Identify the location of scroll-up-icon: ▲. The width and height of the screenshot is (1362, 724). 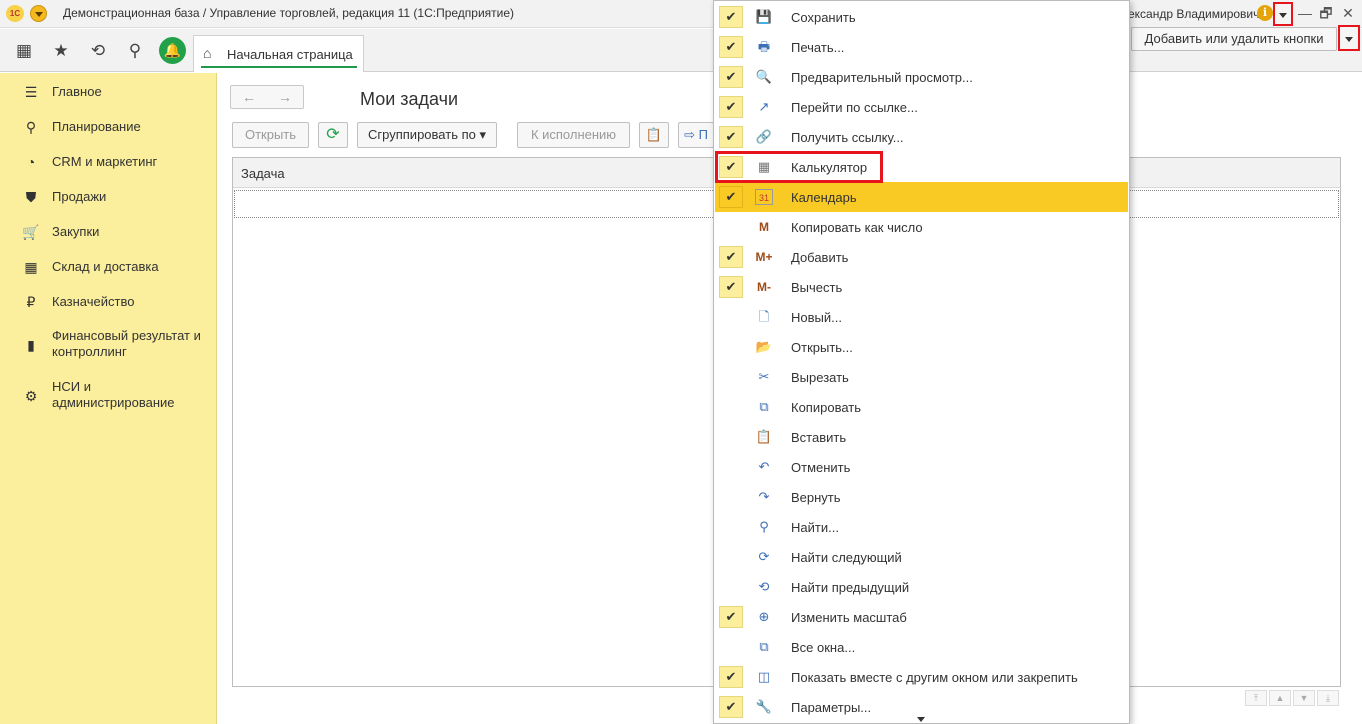
(1280, 698).